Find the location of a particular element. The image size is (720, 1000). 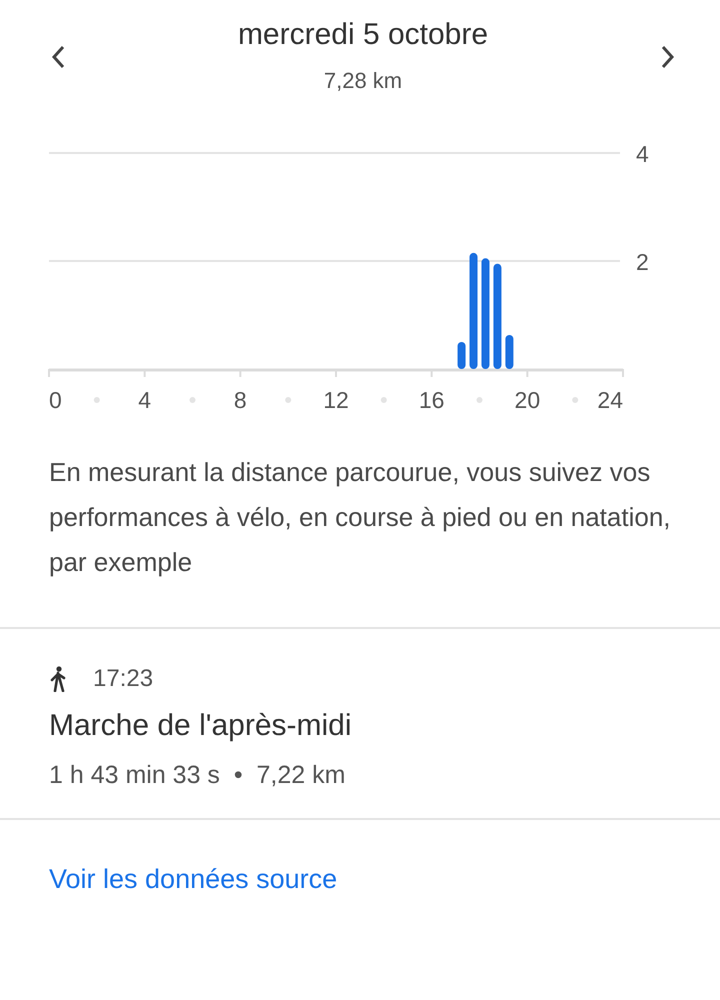

axis-label: 12 is located at coordinates (336, 400).